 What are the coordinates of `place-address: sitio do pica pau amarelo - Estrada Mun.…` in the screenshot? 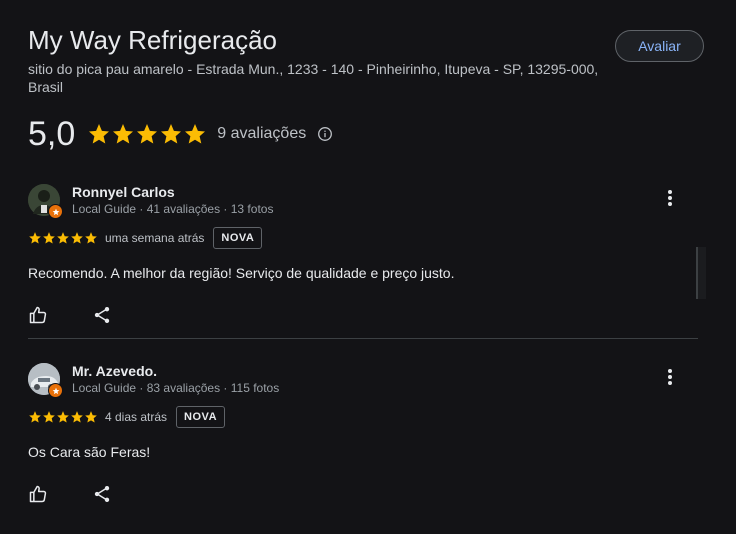 It's located at (313, 78).